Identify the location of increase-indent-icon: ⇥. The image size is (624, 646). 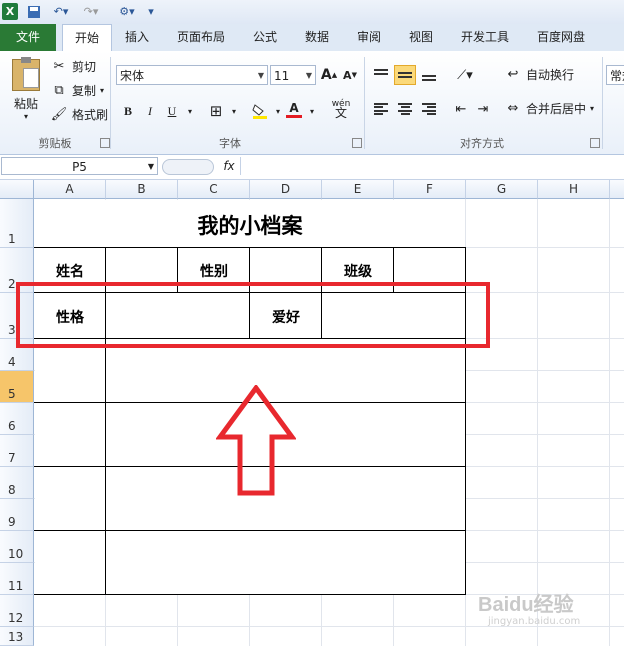
(483, 109).